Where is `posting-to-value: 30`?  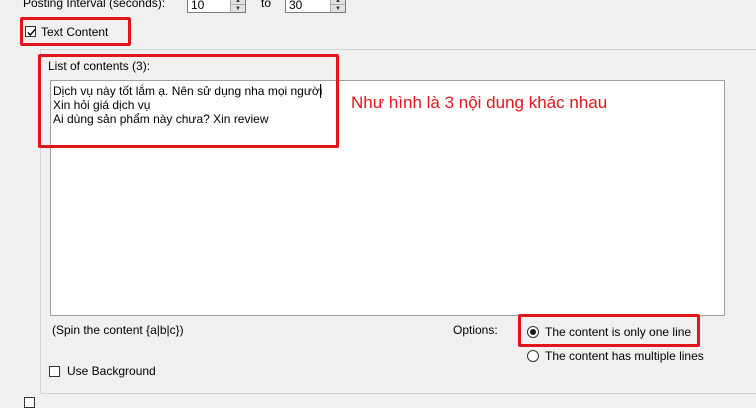
posting-to-value: 30 is located at coordinates (296, 6).